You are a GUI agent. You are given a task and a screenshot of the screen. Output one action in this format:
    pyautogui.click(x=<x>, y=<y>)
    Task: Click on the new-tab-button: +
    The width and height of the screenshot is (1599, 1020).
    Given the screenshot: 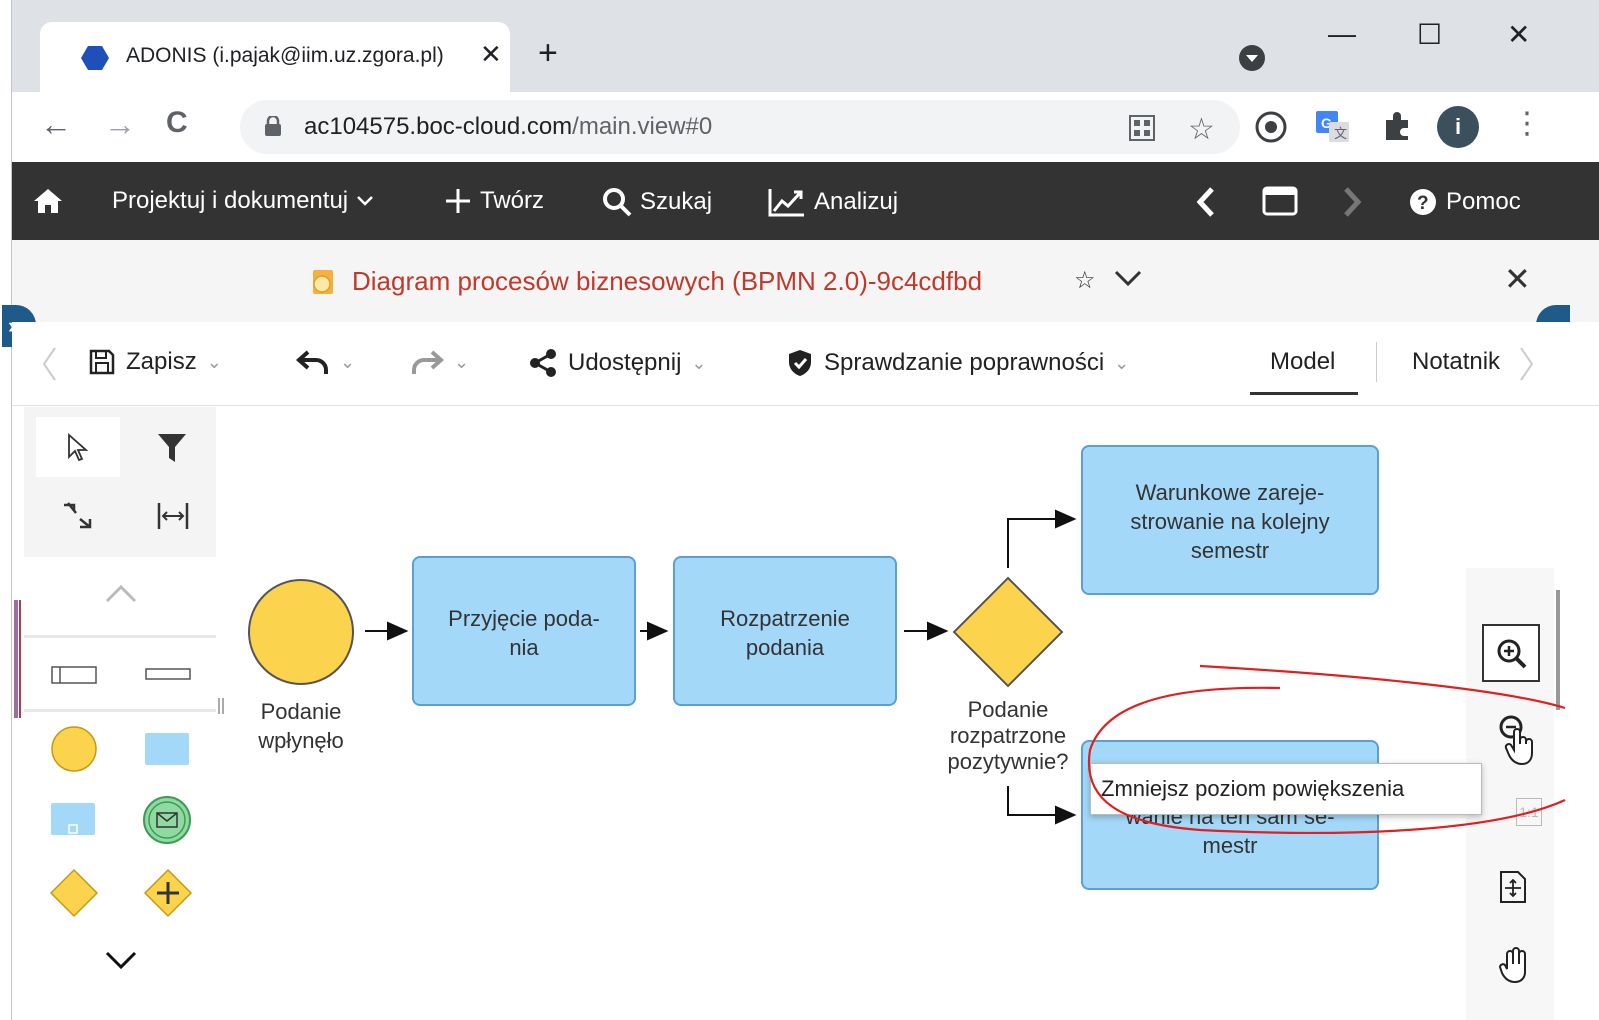 What is the action you would take?
    pyautogui.click(x=548, y=53)
    